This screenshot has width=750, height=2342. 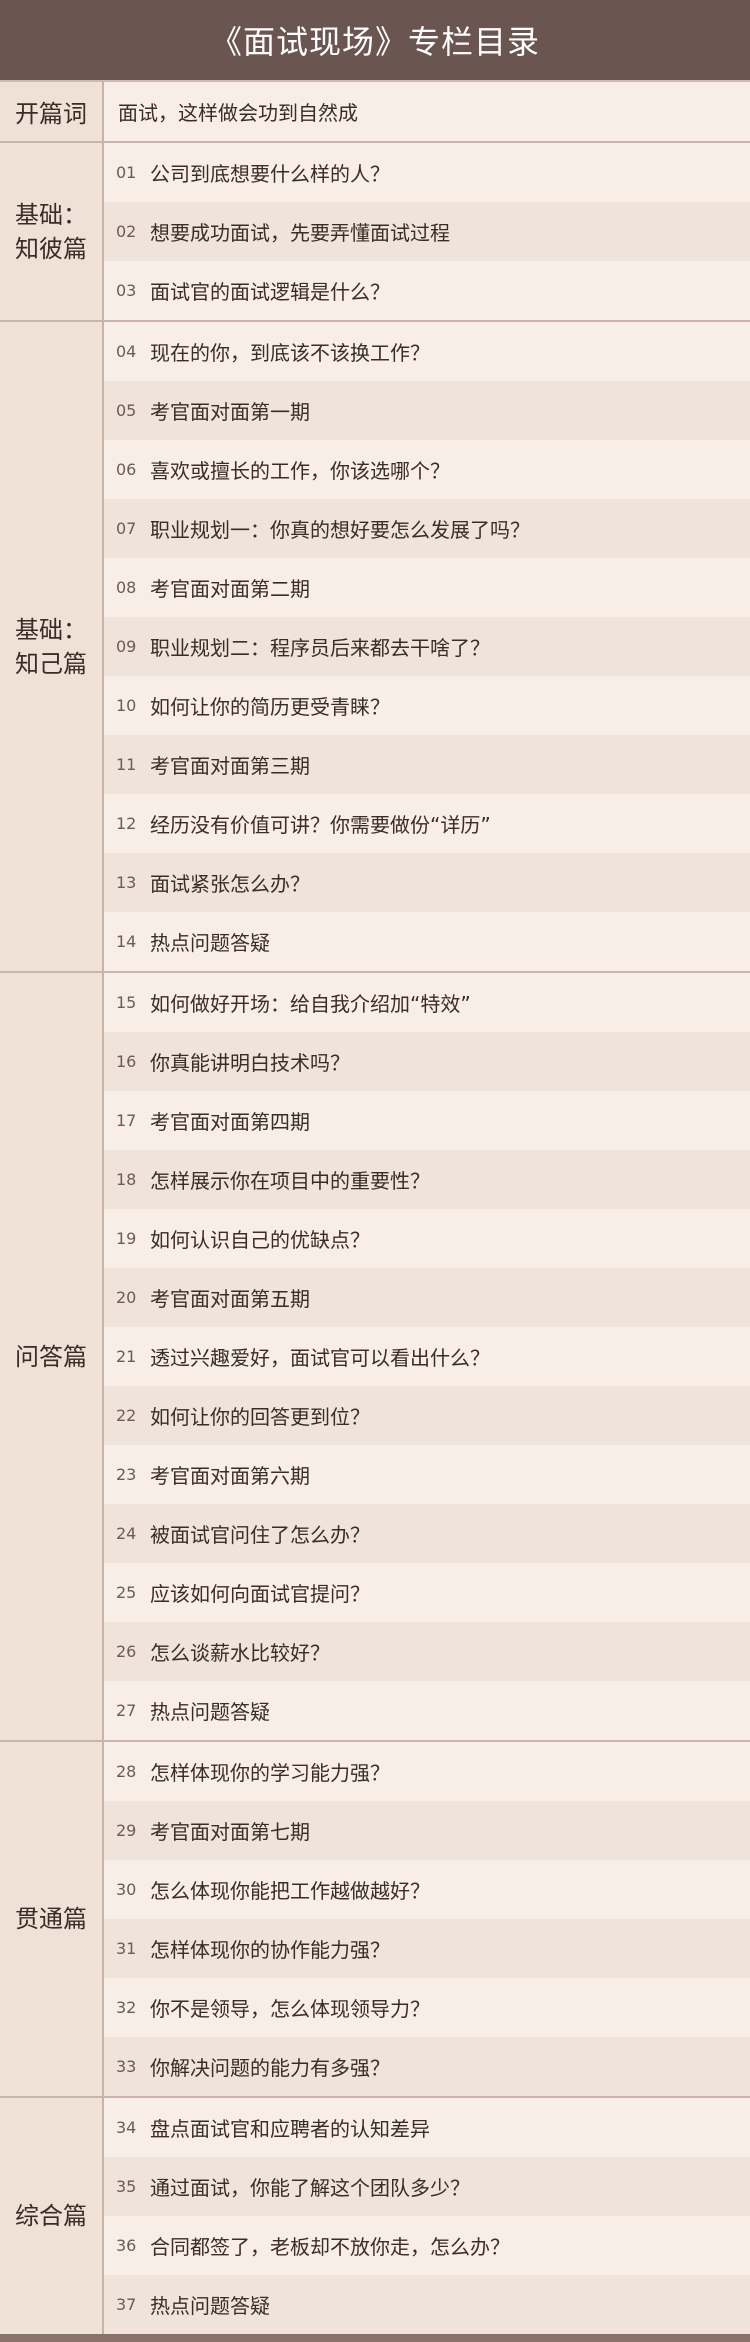 I want to click on chapter-item: 22 如何让你的回答更到位？, so click(x=427, y=1415).